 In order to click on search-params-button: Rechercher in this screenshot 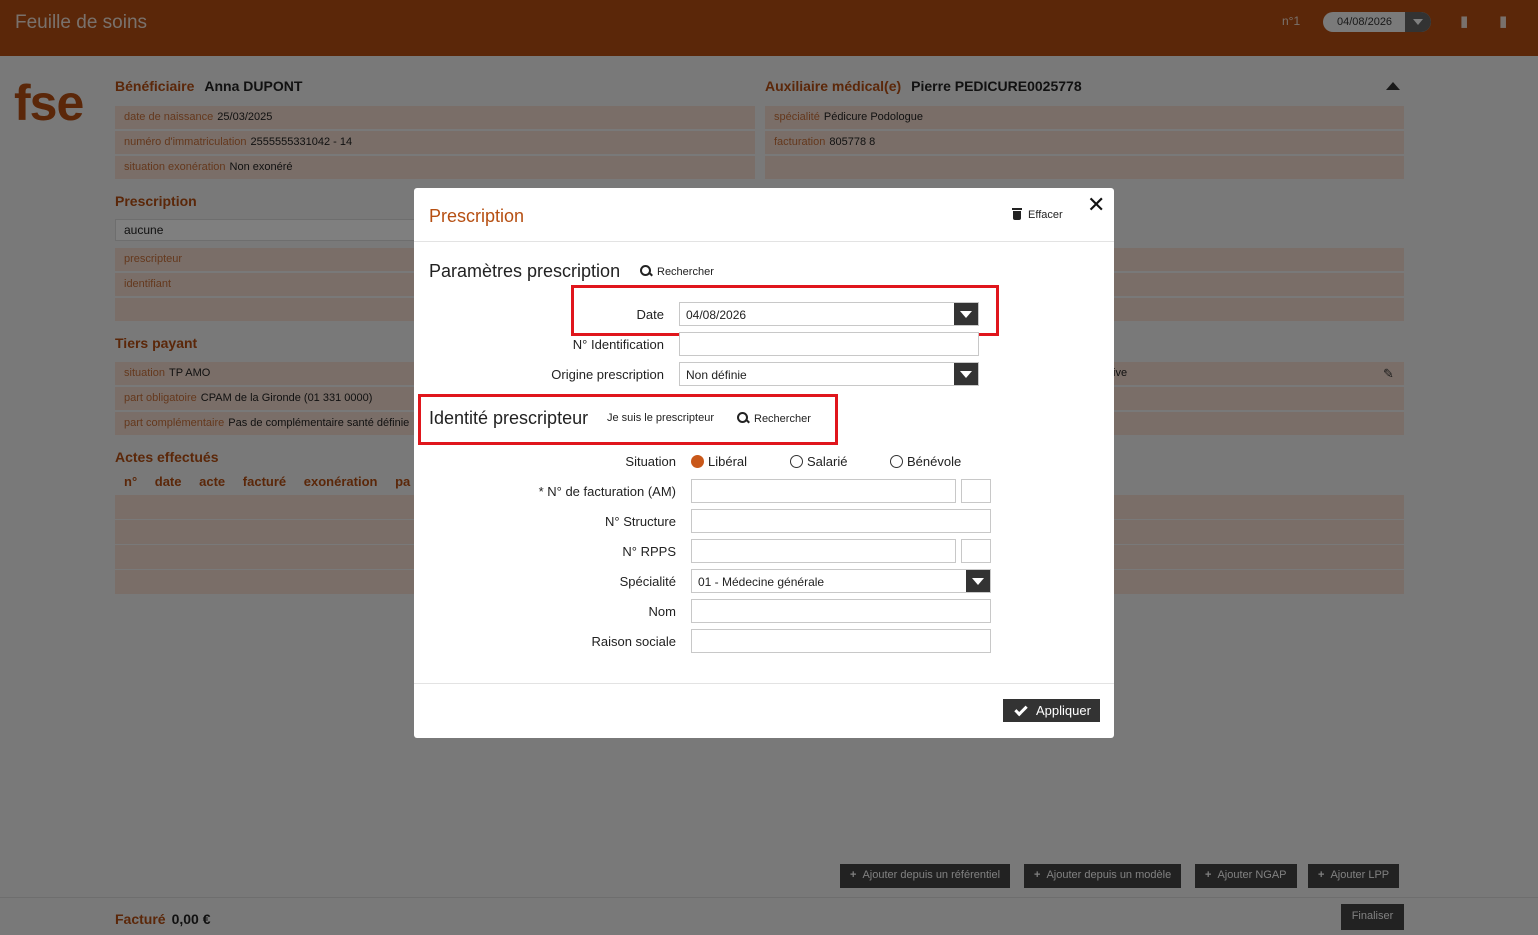, I will do `click(677, 271)`.